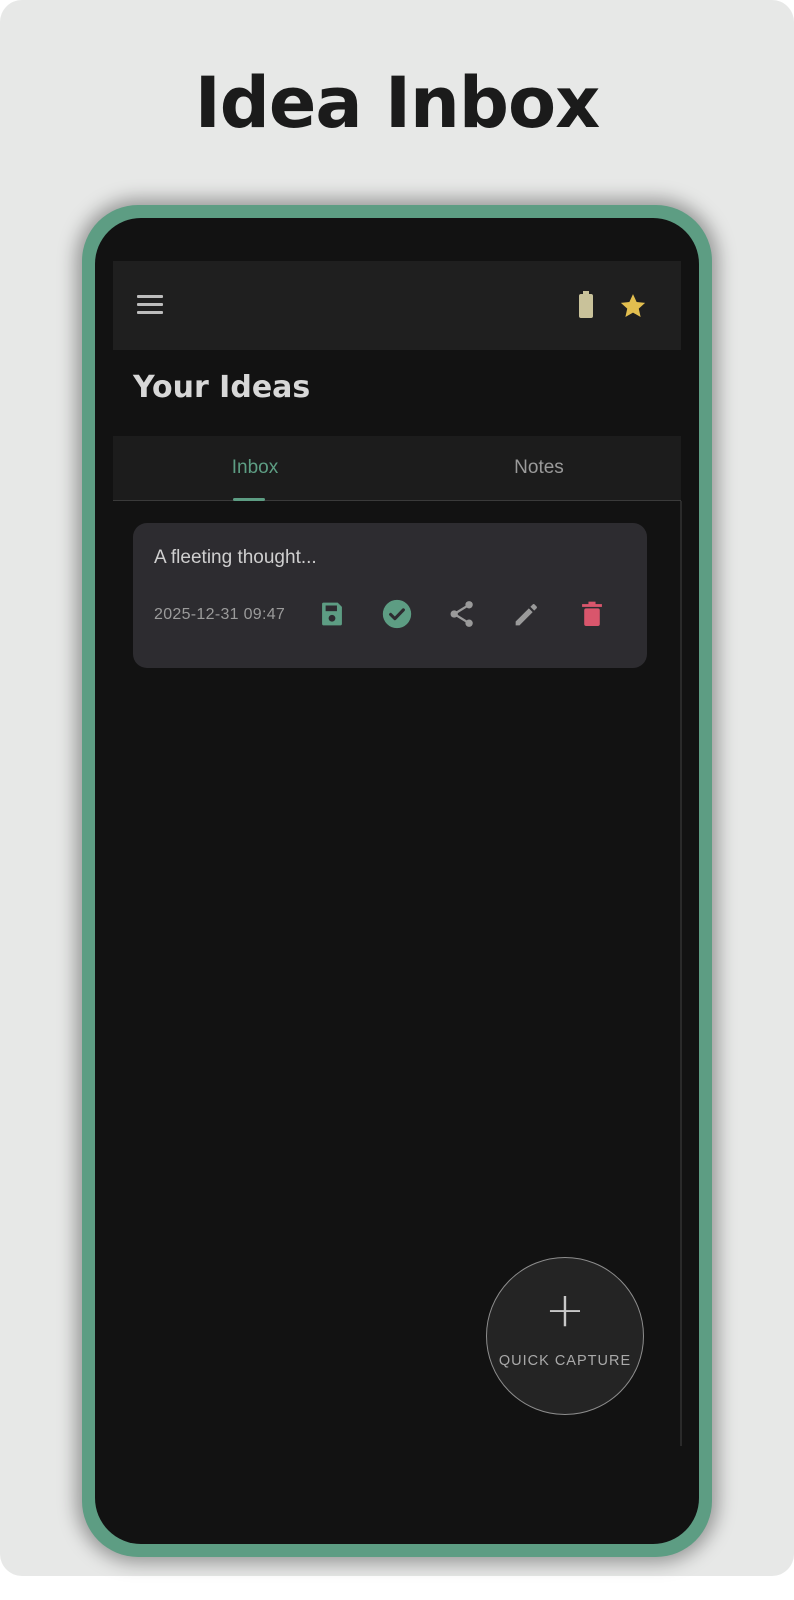  I want to click on tab-notes: Notes, so click(539, 468).